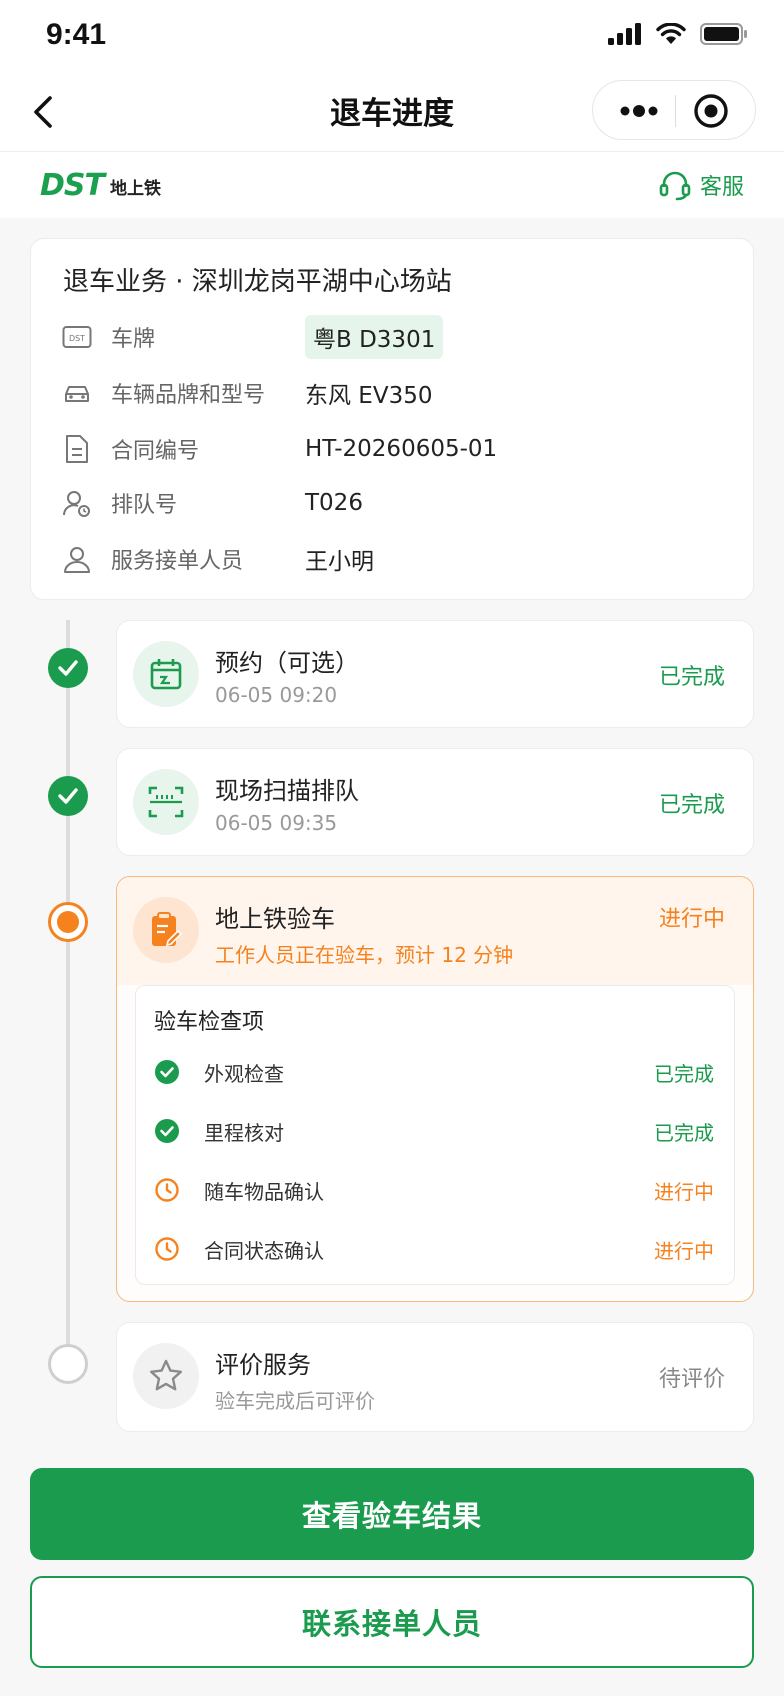  I want to click on checklist-item: 里程核对 已完成, so click(434, 1131).